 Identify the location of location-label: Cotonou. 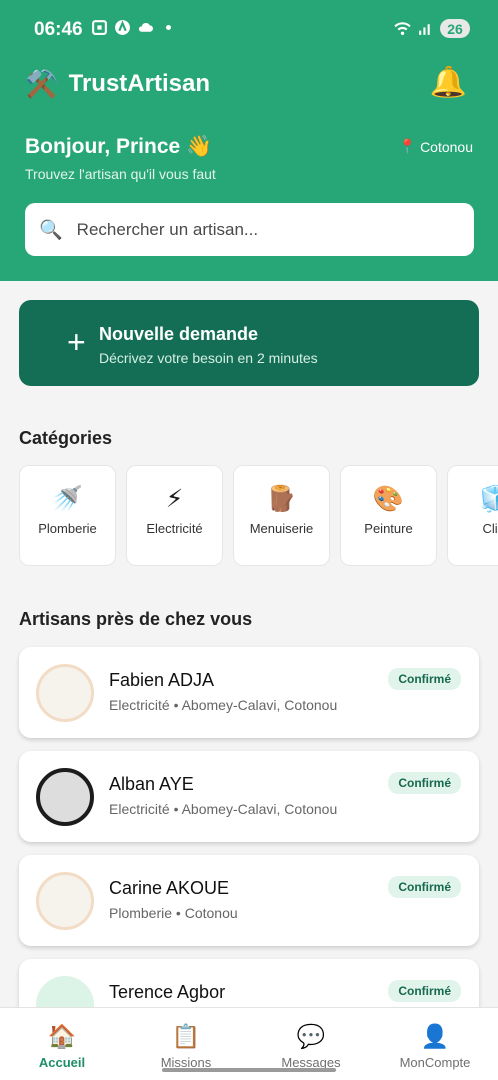
(446, 146).